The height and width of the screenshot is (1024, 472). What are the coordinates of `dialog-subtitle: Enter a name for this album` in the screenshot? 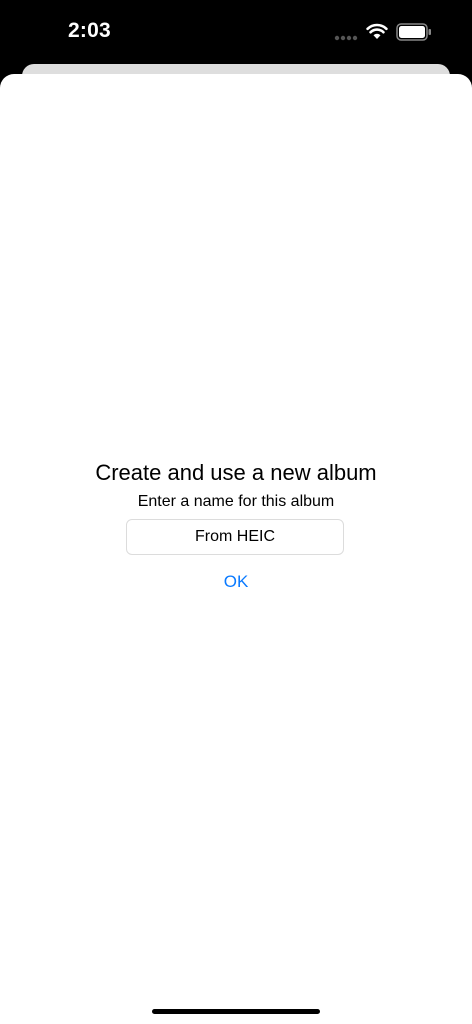 It's located at (236, 501).